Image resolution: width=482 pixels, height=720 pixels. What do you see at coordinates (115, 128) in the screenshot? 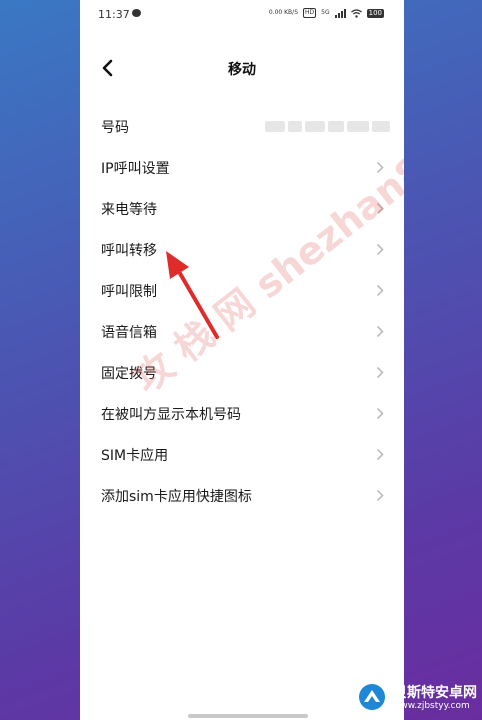
I see `settings-item-label: 号码` at bounding box center [115, 128].